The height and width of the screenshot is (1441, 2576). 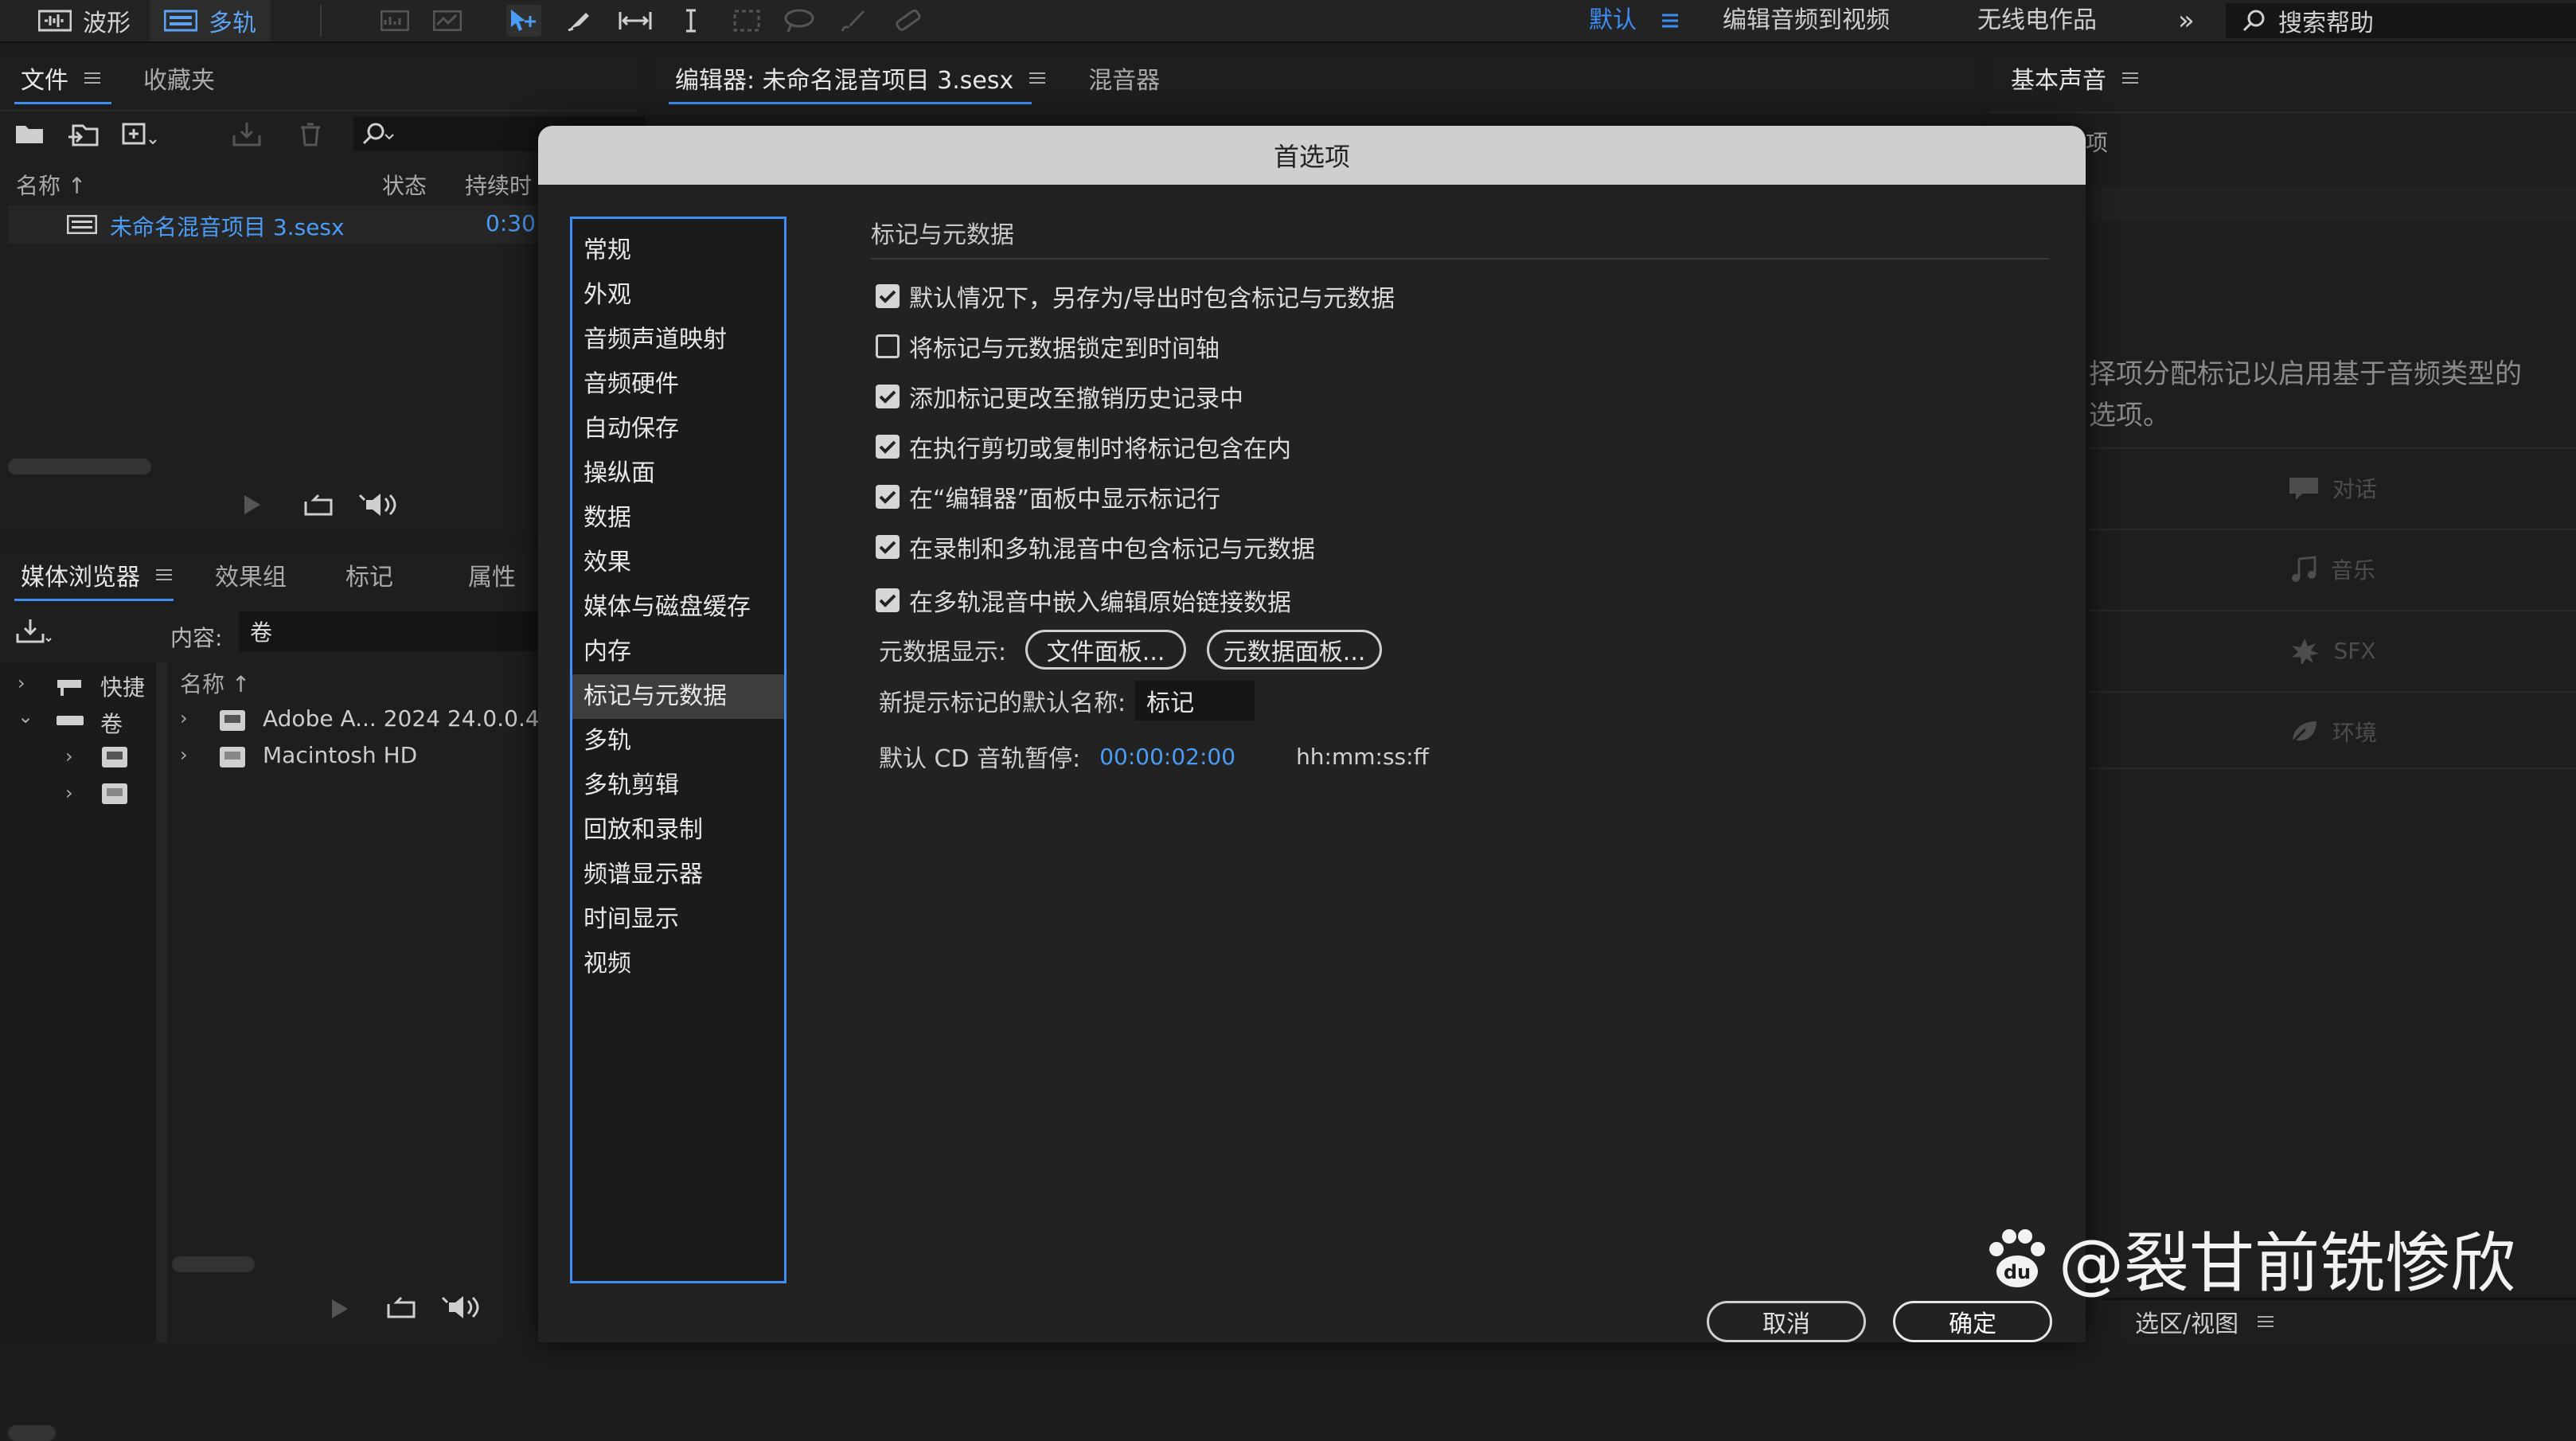 I want to click on category-item: 效果, so click(x=678, y=563).